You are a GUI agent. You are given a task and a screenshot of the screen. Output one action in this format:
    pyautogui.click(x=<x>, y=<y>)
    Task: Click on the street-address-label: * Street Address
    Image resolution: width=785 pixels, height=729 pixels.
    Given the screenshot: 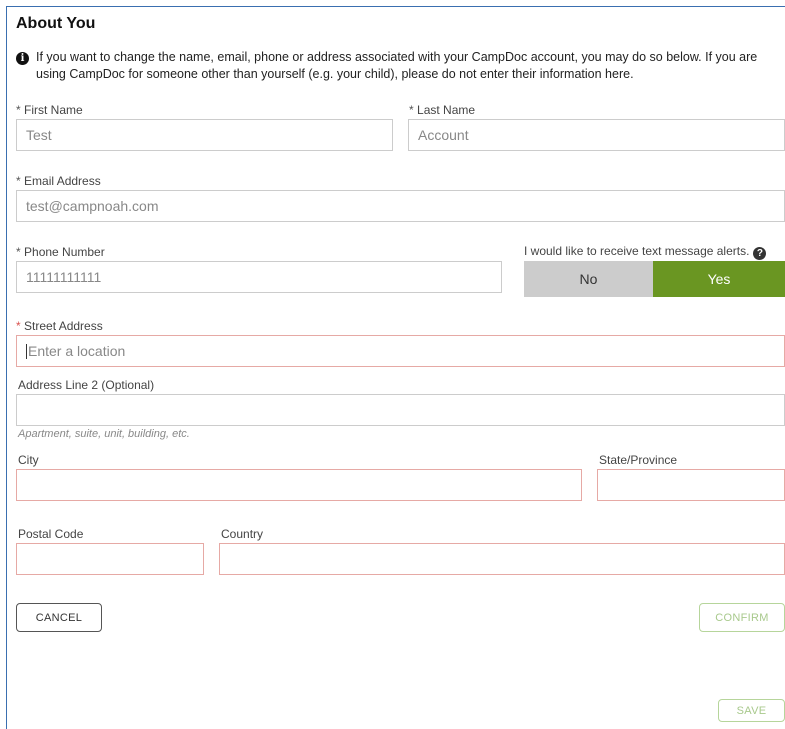 What is the action you would take?
    pyautogui.click(x=59, y=326)
    